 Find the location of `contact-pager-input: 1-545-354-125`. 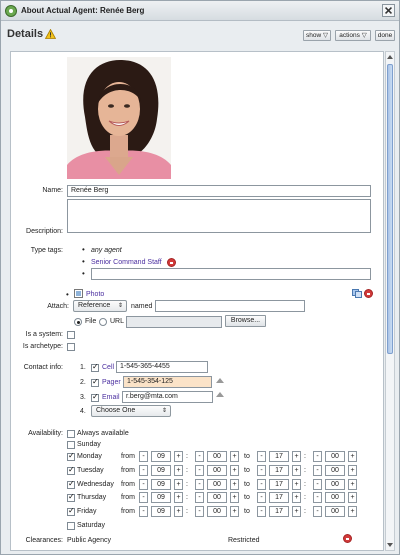

contact-pager-input: 1-545-354-125 is located at coordinates (167, 382).